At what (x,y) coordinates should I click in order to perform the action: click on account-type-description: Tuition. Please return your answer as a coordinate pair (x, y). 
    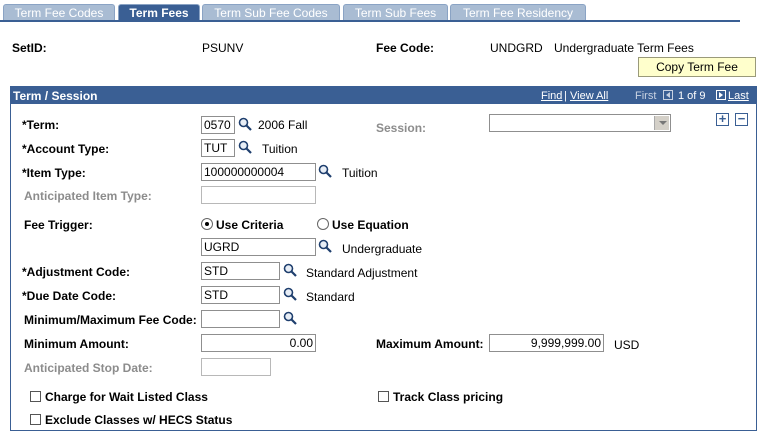
    Looking at the image, I should click on (280, 149).